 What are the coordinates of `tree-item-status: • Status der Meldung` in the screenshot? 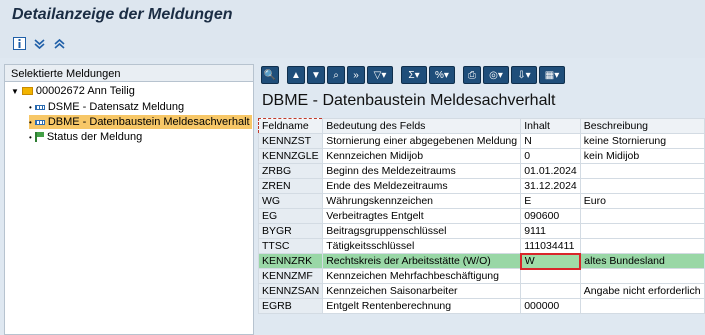 It's located at (85, 137).